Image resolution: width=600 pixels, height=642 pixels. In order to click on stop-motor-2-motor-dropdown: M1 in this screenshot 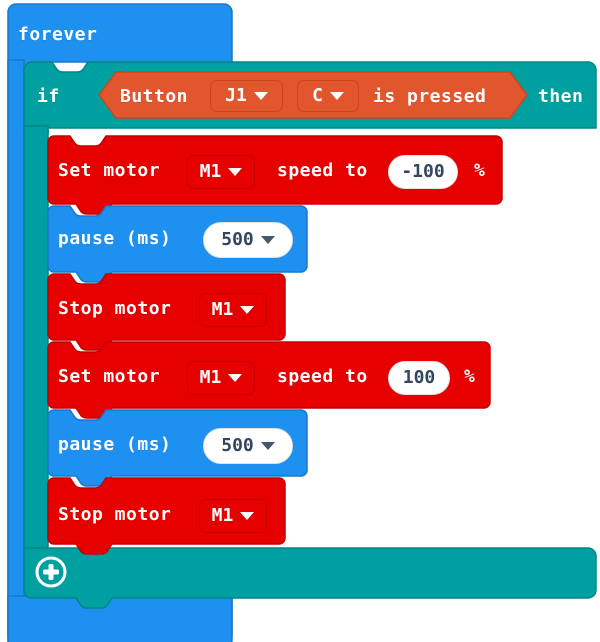, I will do `click(233, 516)`.